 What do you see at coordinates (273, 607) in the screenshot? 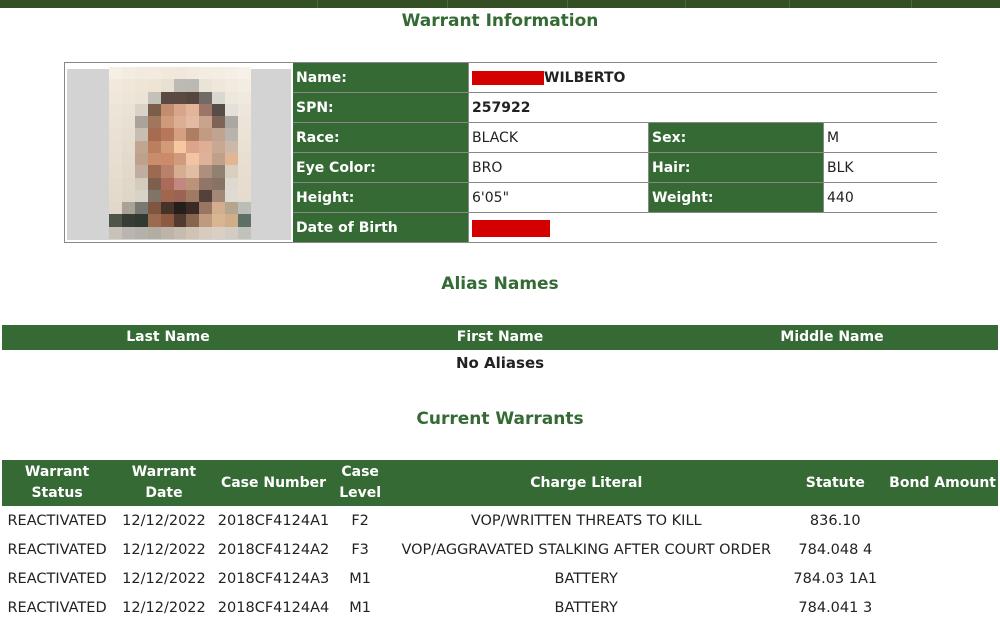
I see `cell-case-number: 2018CF4124A4` at bounding box center [273, 607].